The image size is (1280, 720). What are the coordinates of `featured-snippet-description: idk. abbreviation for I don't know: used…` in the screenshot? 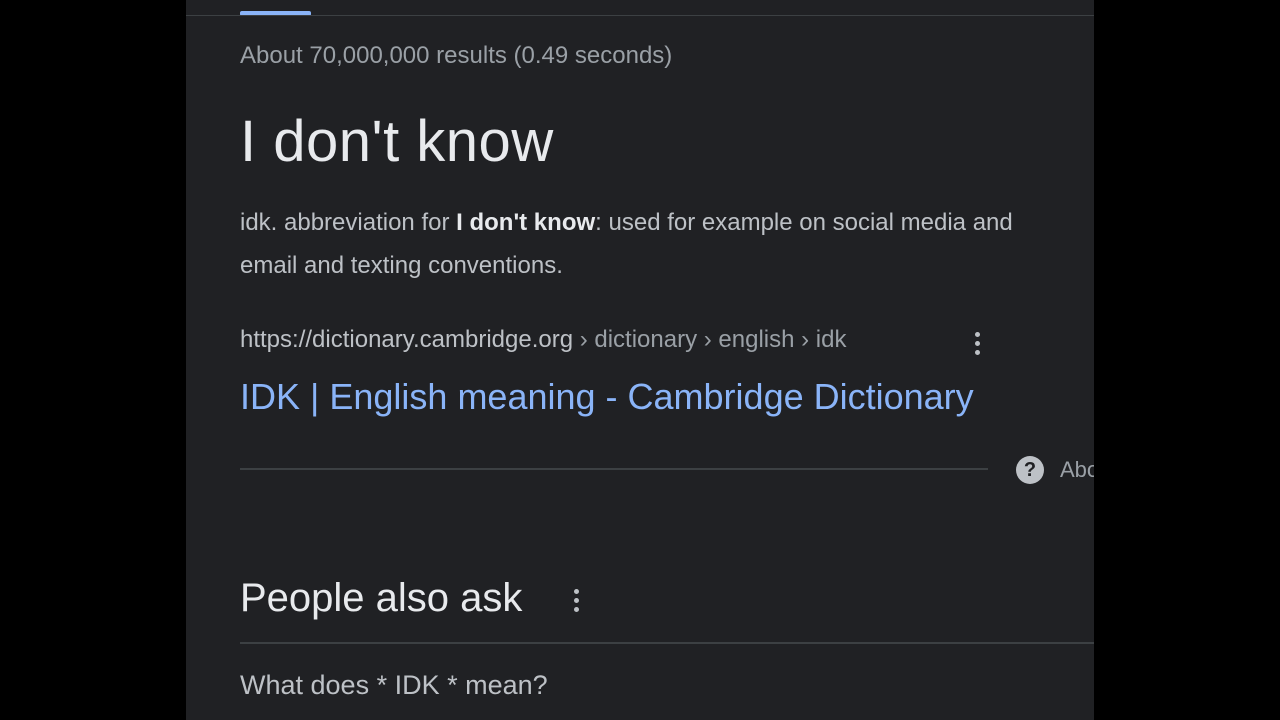 It's located at (667, 244).